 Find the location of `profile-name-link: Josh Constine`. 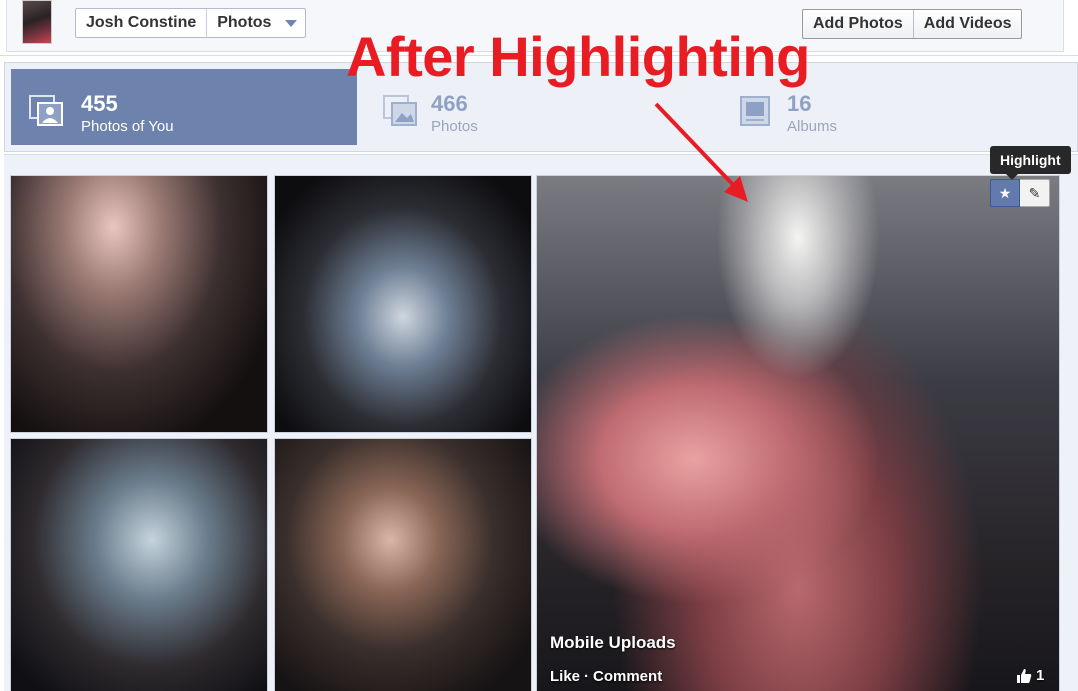

profile-name-link: Josh Constine is located at coordinates (142, 23).